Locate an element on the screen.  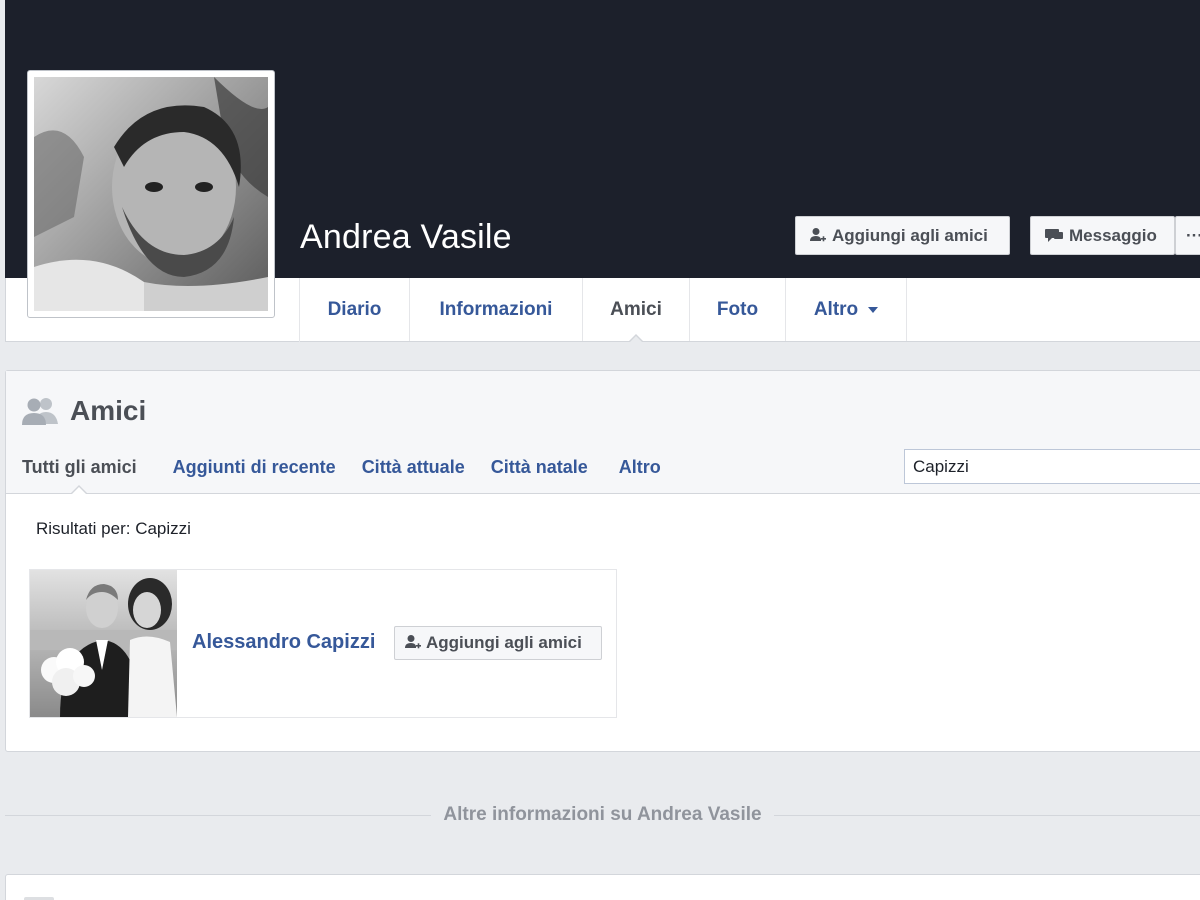
friend-name-link: Alessandro Capizzi is located at coordinates (283, 642).